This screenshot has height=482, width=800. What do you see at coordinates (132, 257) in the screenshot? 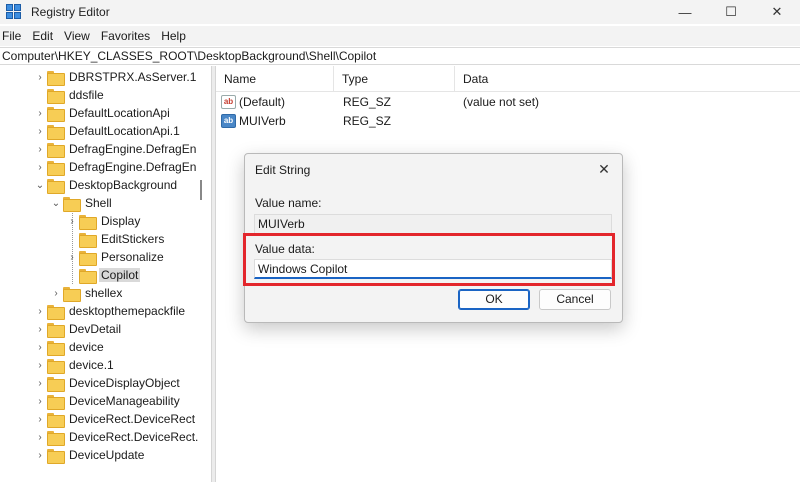
I see `tree-item-label: Personalize` at bounding box center [132, 257].